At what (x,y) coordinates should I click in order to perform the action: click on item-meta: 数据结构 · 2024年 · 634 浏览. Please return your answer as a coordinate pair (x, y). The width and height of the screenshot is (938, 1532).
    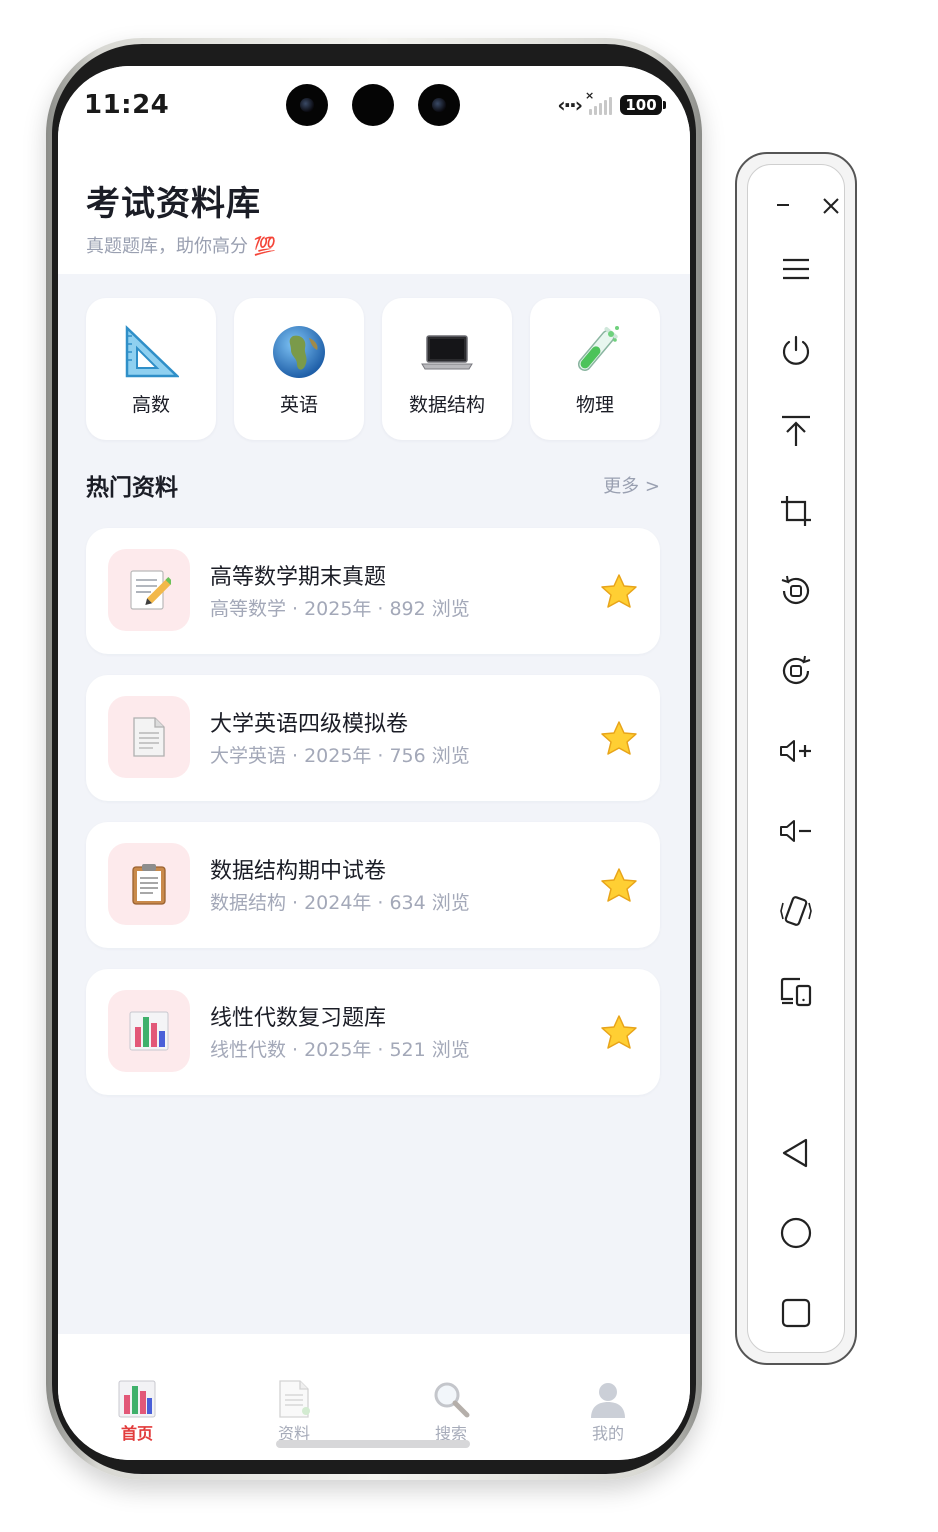
    Looking at the image, I should click on (340, 901).